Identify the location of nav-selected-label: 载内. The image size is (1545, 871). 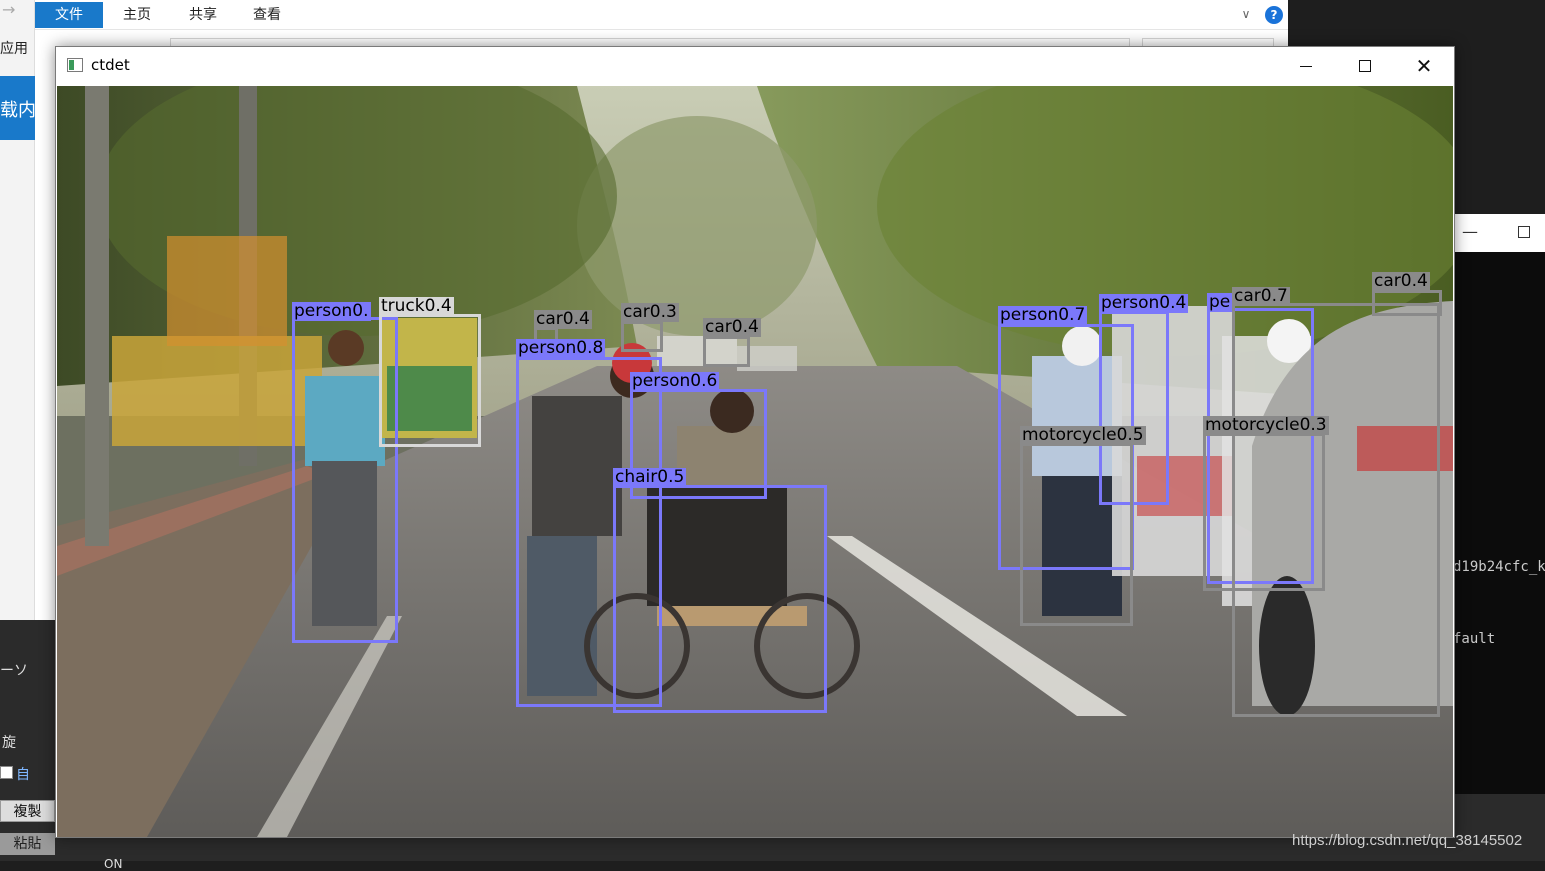
(18, 110).